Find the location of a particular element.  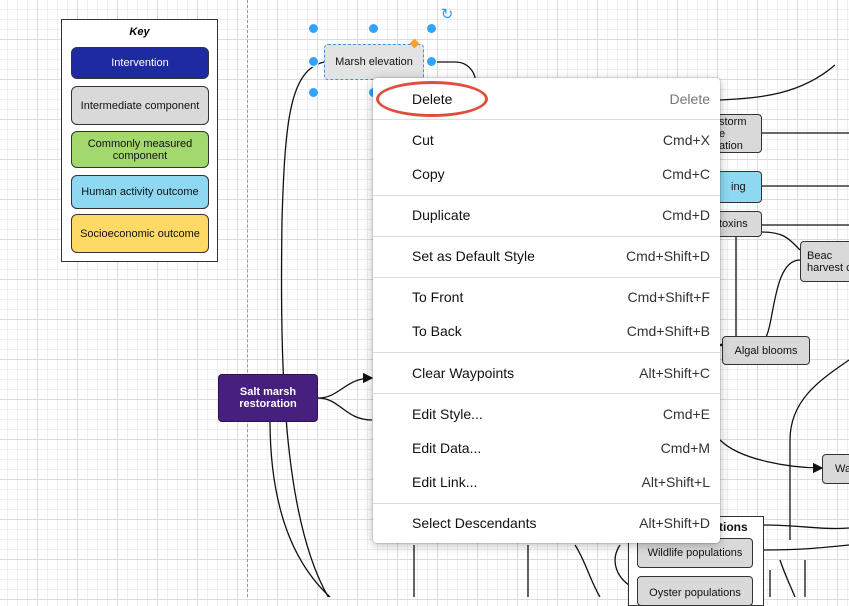

node-marsh-elevation: Marsh elevation is located at coordinates (374, 62).